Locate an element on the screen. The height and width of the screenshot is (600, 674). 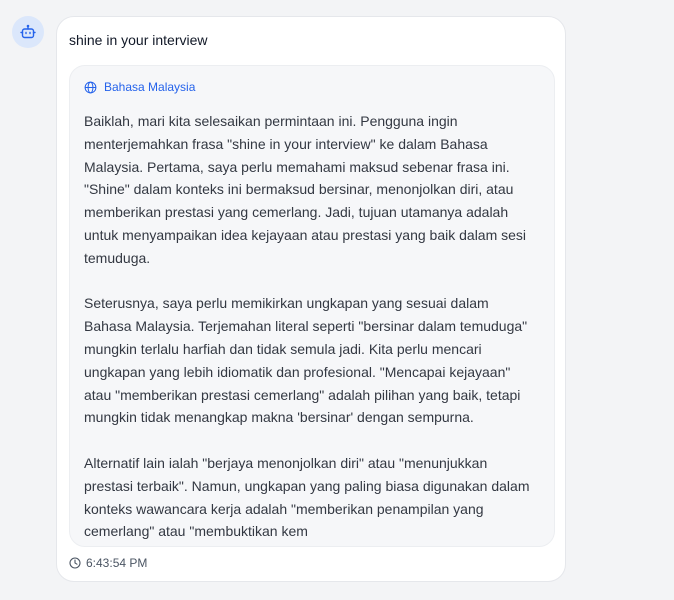
bot-icon is located at coordinates (28, 32).